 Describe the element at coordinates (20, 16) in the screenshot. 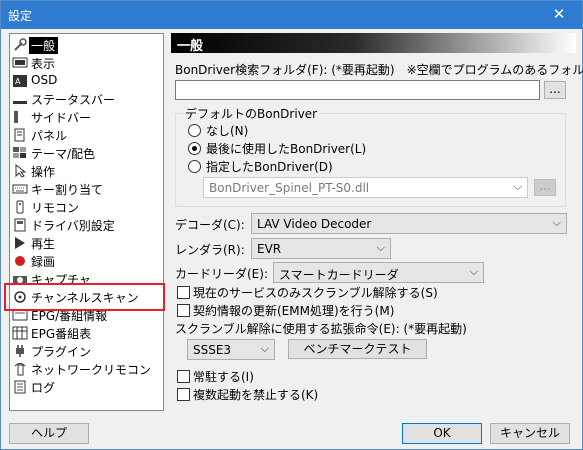

I see `window-title: 設定` at that location.